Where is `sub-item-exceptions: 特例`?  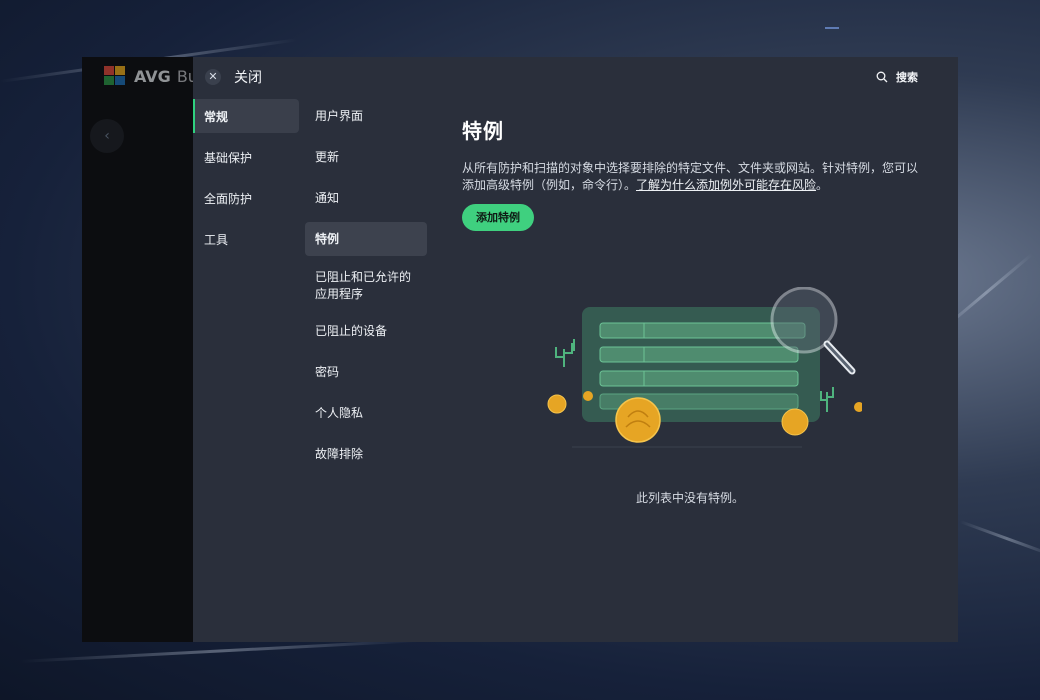
sub-item-exceptions: 特例 is located at coordinates (366, 239).